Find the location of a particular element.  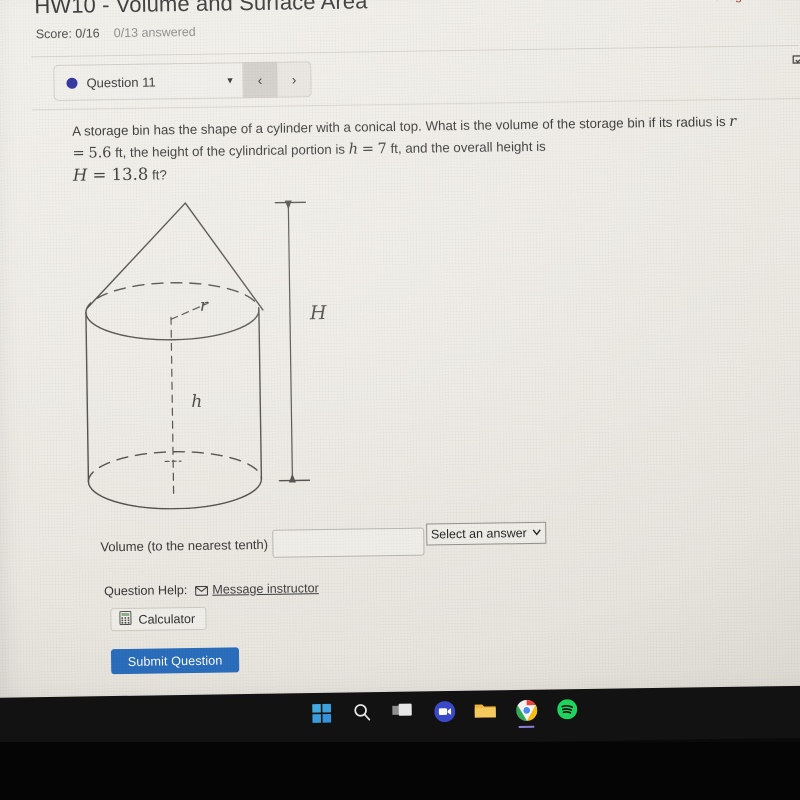

top-ellipse-front is located at coordinates (172, 325).